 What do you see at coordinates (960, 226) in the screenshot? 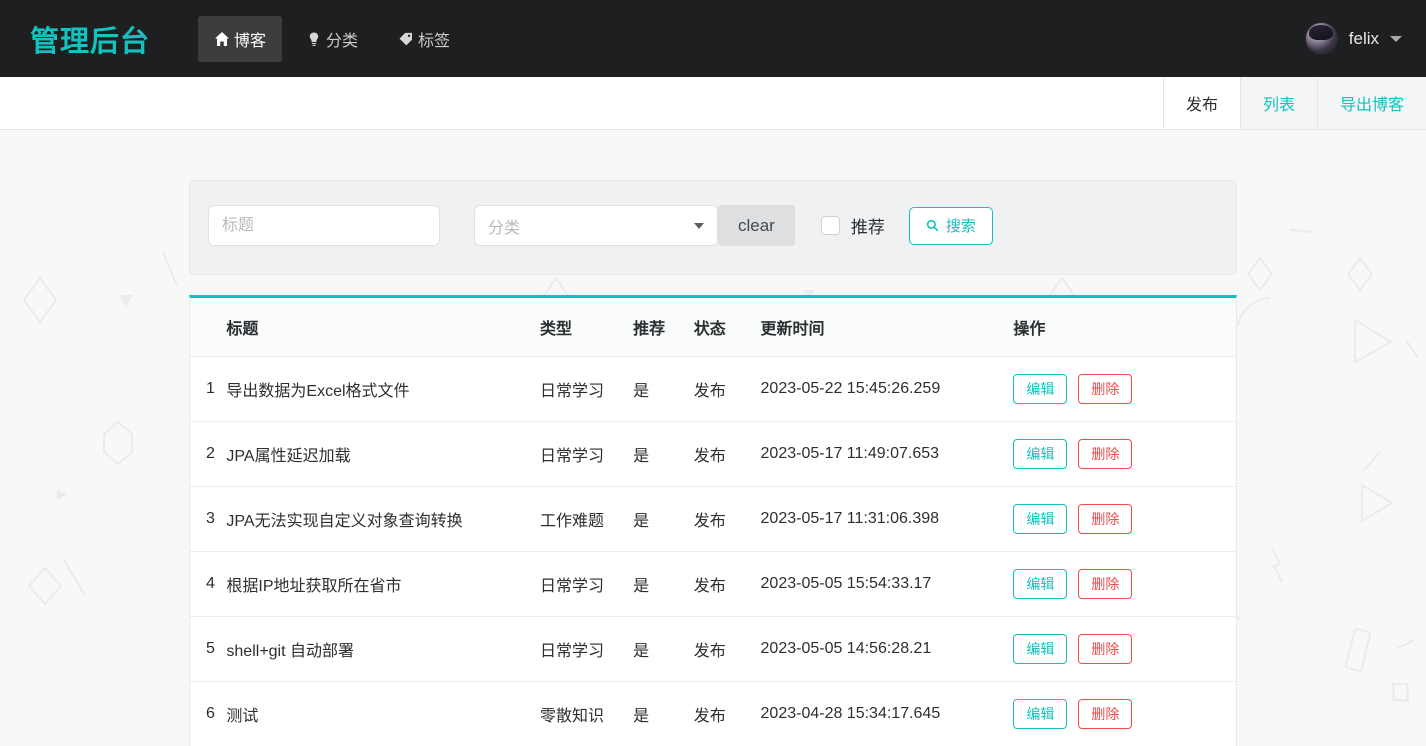
I see `search-button-label: 搜索` at bounding box center [960, 226].